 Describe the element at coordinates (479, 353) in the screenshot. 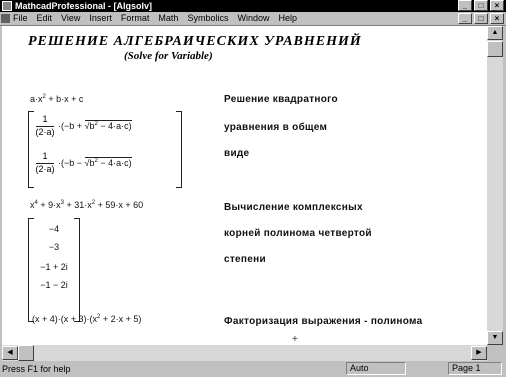

I see `scroll-right-button: ▶` at that location.